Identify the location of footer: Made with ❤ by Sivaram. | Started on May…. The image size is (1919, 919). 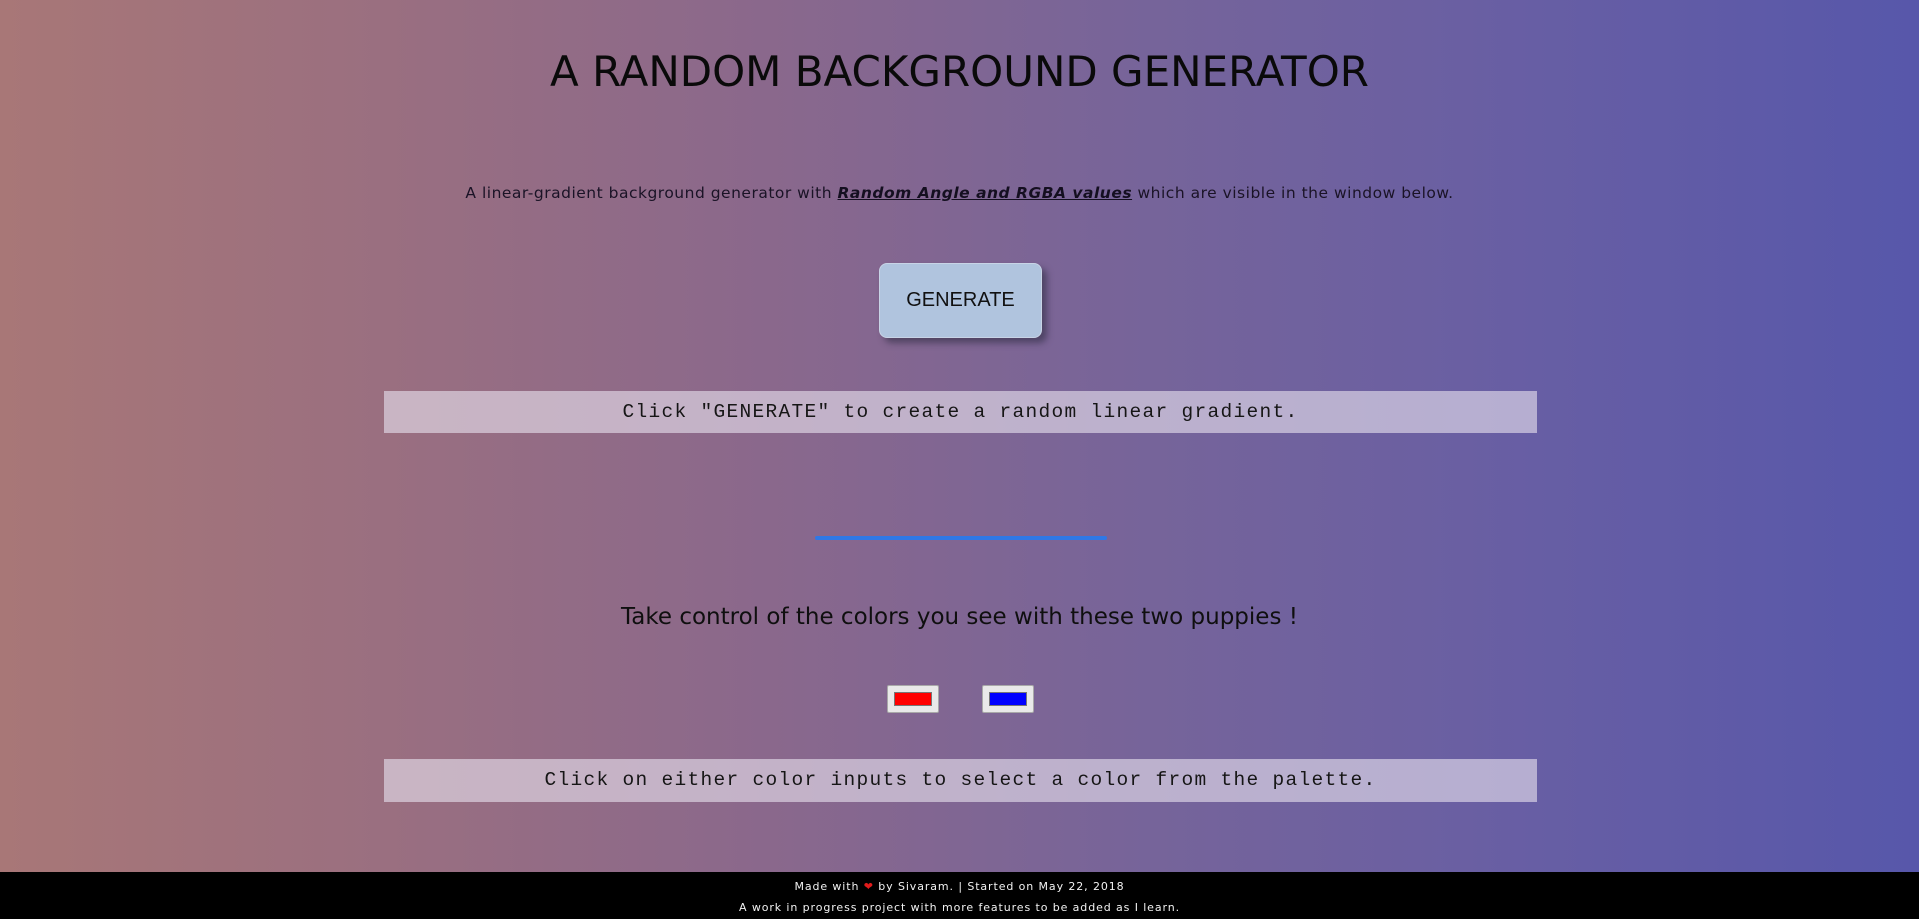
(959, 895).